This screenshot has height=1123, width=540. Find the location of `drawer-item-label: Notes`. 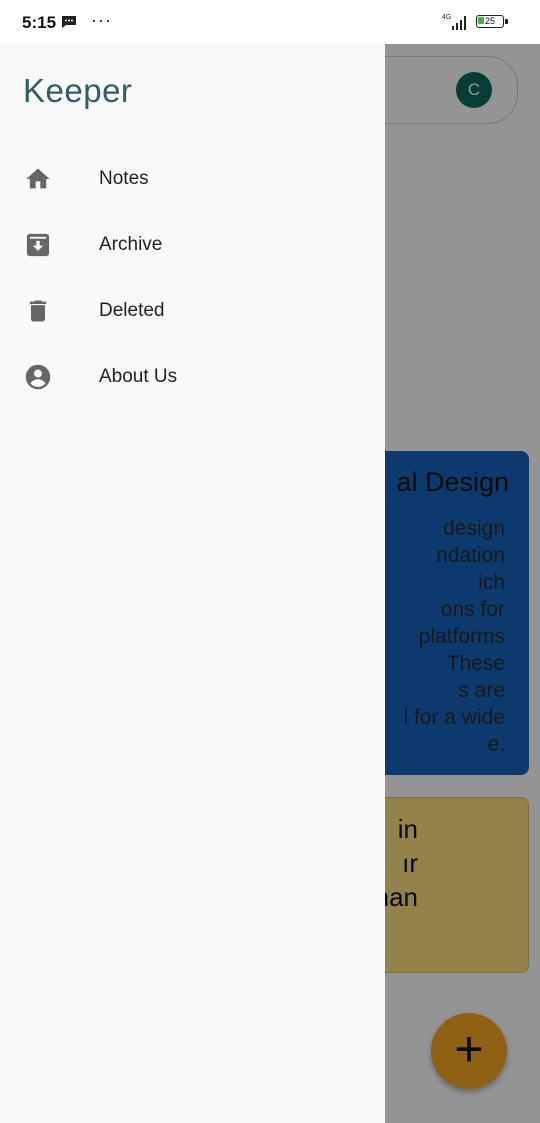

drawer-item-label: Notes is located at coordinates (124, 178).